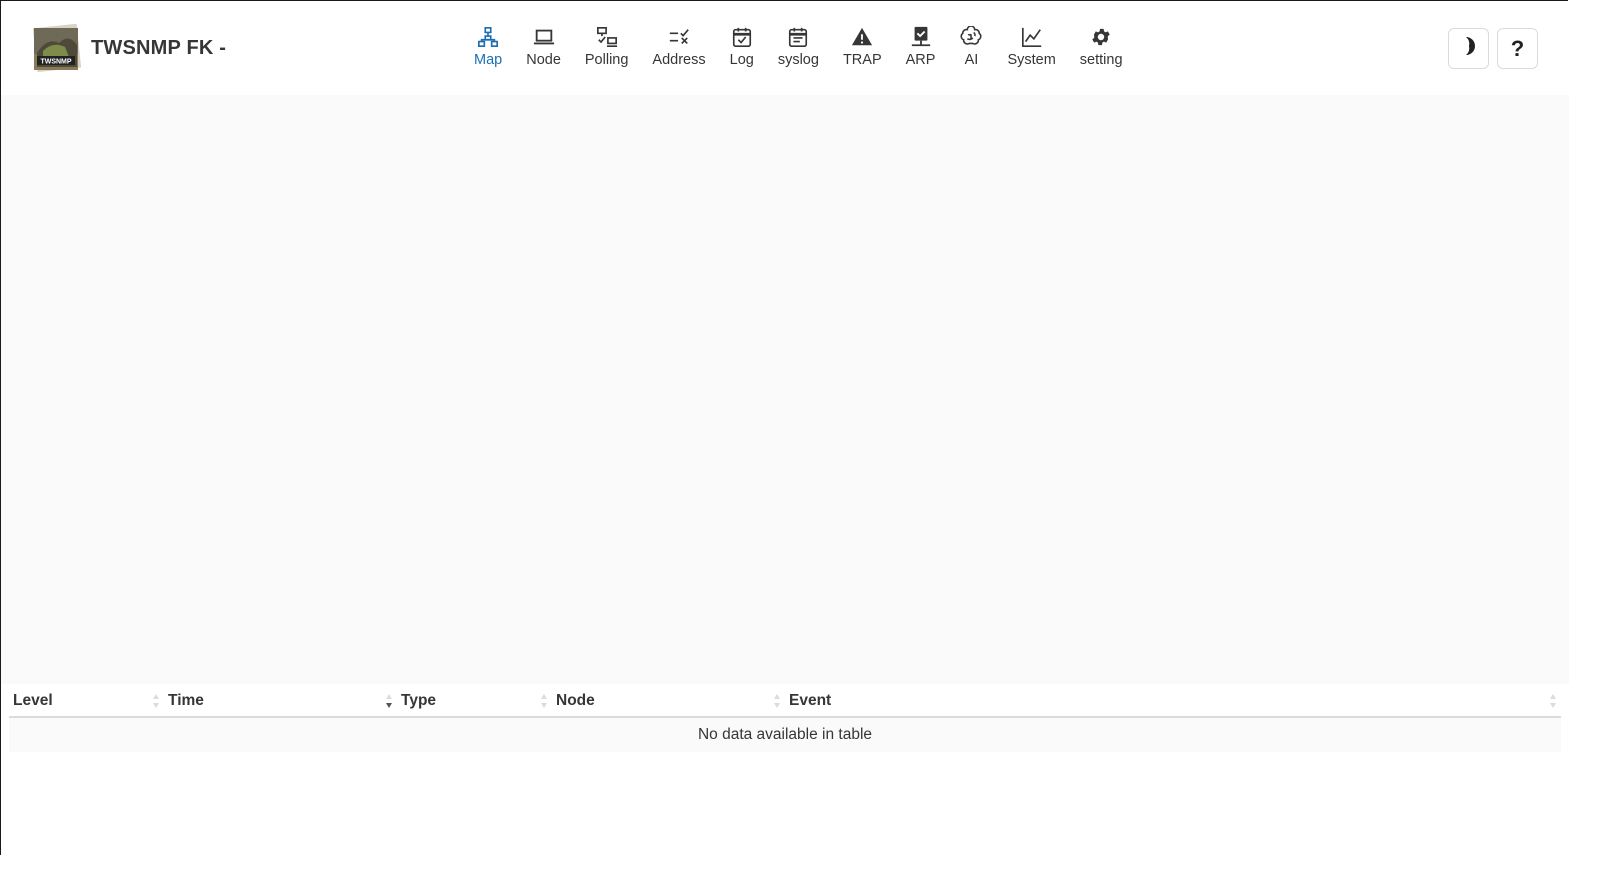 Image resolution: width=1600 pixels, height=872 pixels. Describe the element at coordinates (679, 60) in the screenshot. I see `nav-label: Address` at that location.